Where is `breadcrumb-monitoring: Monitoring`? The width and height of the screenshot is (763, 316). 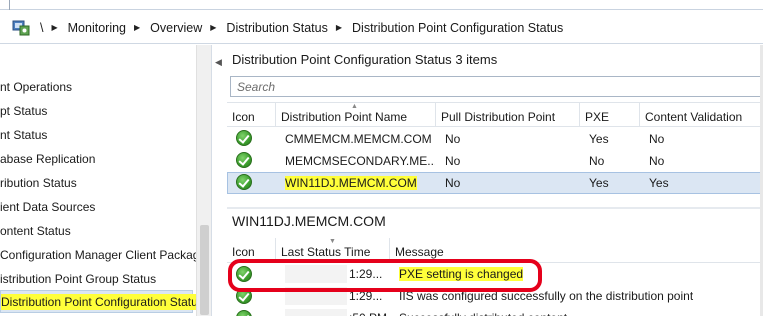
breadcrumb-monitoring: Monitoring is located at coordinates (97, 27).